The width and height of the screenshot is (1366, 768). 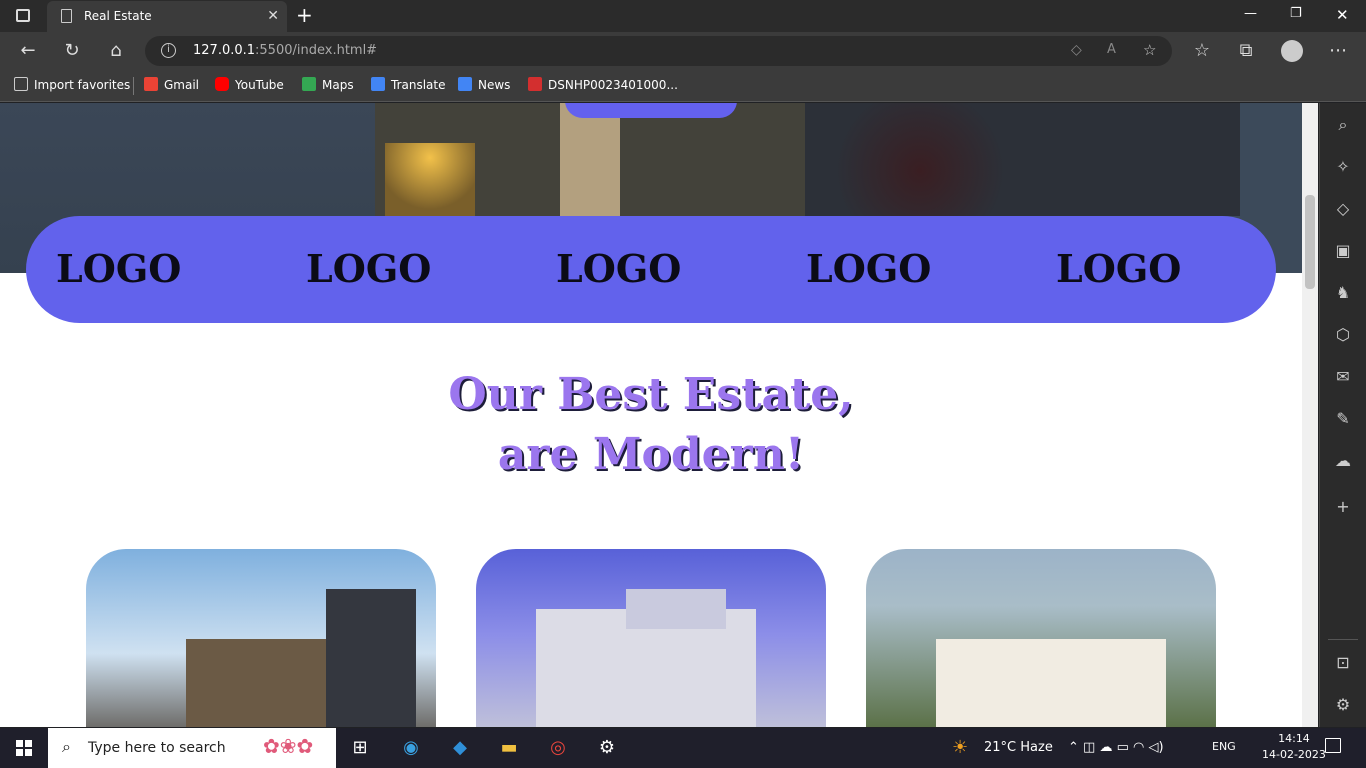 I want to click on section-heading: Our Best Estate, are Modern!, so click(x=651, y=424).